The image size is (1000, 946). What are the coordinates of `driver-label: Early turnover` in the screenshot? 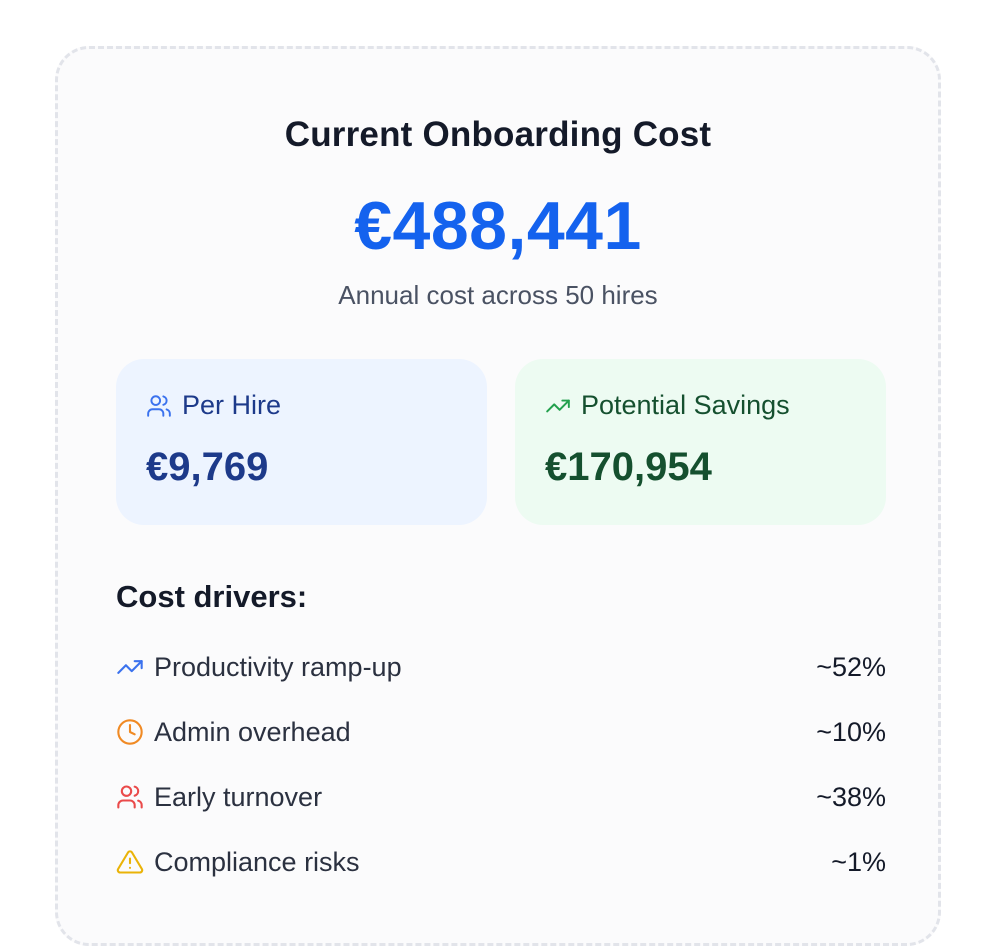 It's located at (238, 796).